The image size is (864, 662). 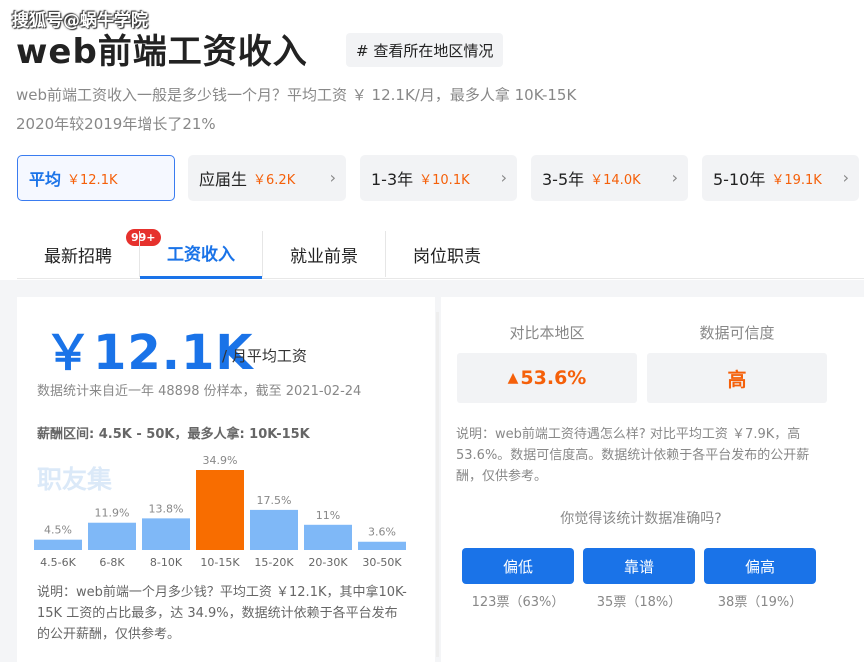 I want to click on trust-value: 高, so click(x=737, y=379).